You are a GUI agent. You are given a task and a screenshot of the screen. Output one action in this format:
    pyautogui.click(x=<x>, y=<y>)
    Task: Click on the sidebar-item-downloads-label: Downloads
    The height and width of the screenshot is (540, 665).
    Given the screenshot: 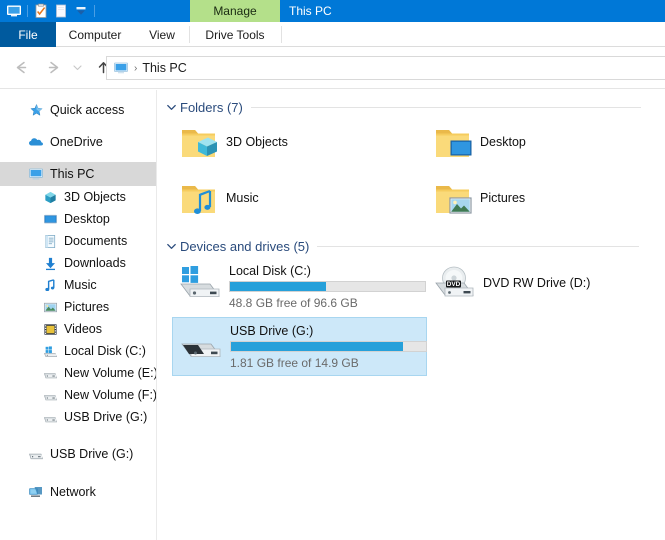 What is the action you would take?
    pyautogui.click(x=95, y=263)
    